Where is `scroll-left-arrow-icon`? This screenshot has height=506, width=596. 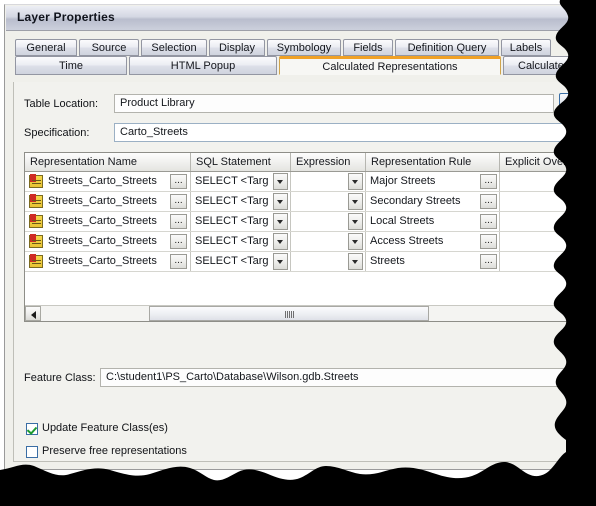
scroll-left-arrow-icon is located at coordinates (33, 313).